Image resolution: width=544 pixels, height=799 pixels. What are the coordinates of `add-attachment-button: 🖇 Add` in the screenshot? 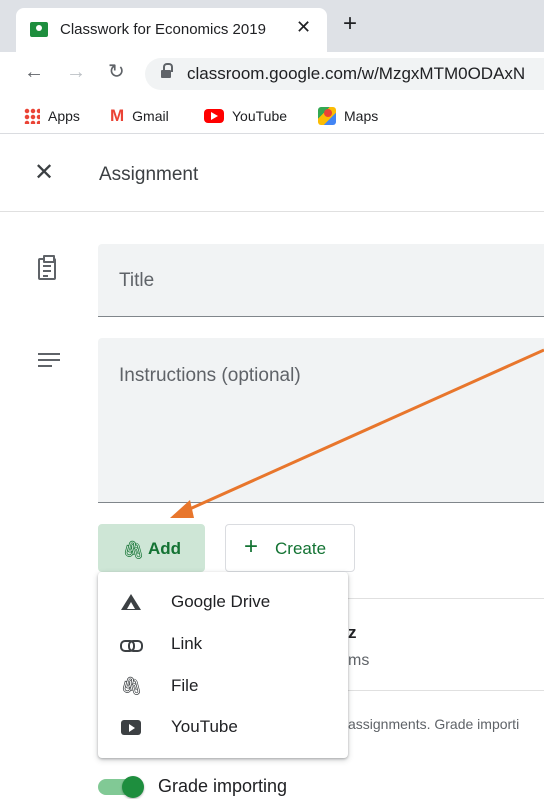 It's located at (151, 548).